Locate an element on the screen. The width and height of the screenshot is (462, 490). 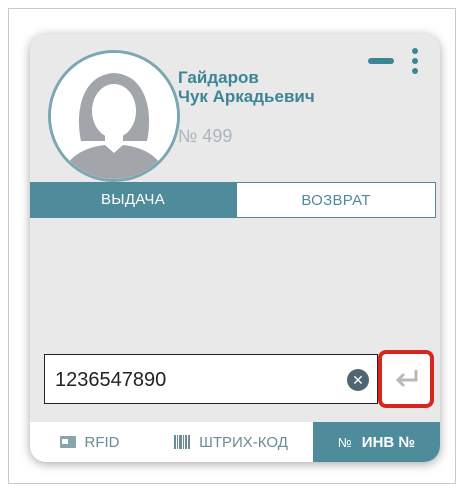
user-given-name: Чук Аркадьевич is located at coordinates (246, 96).